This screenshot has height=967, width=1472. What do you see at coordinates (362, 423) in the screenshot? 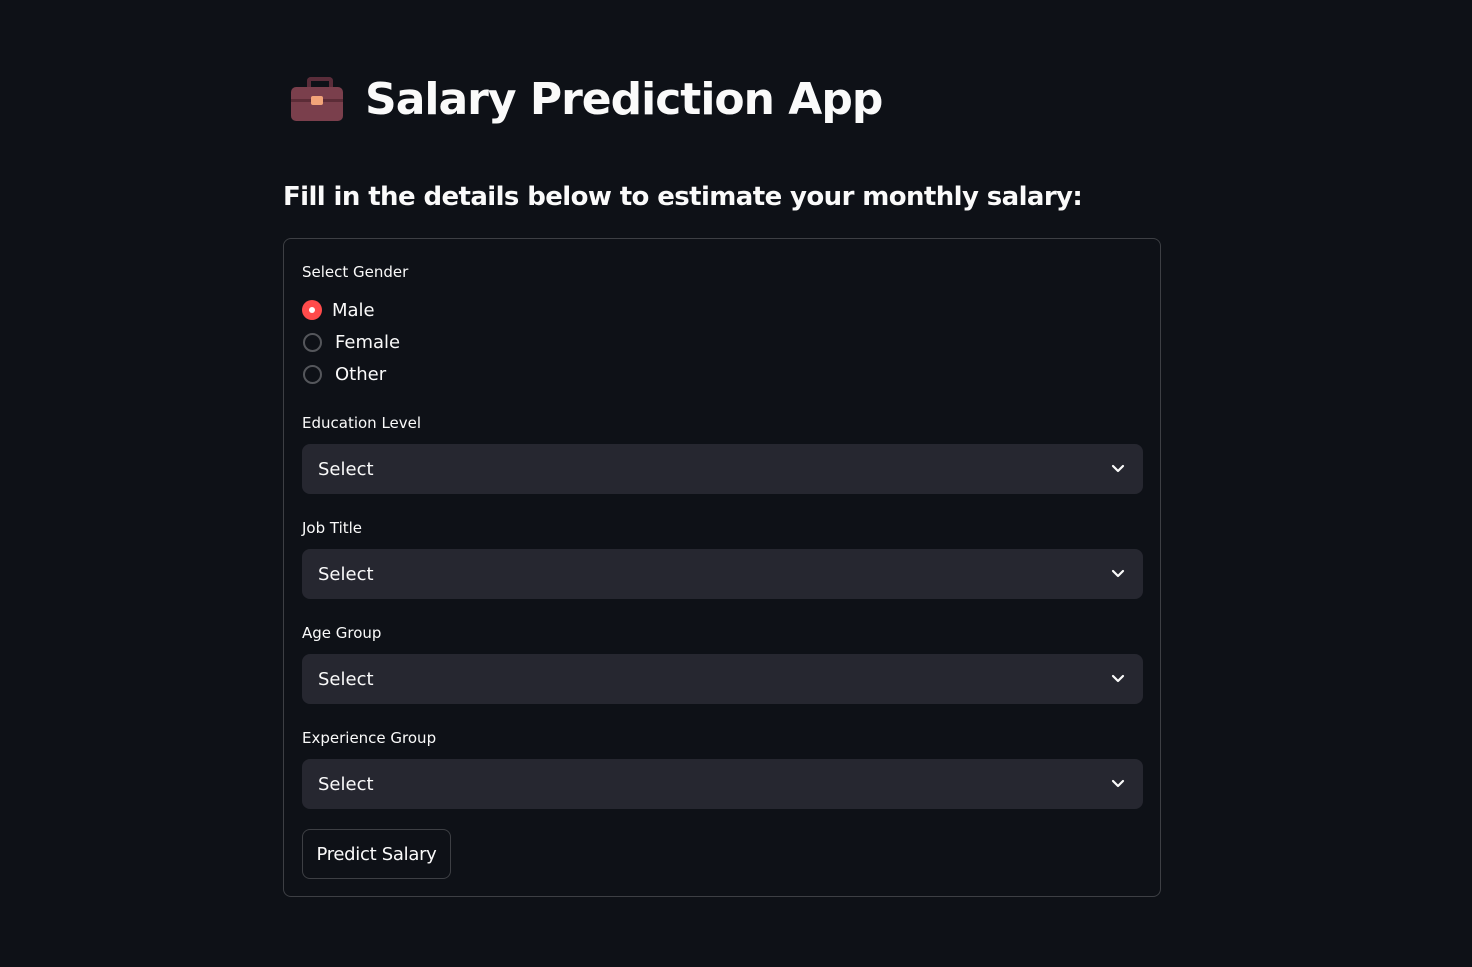
I see `education-label: Education Level` at bounding box center [362, 423].